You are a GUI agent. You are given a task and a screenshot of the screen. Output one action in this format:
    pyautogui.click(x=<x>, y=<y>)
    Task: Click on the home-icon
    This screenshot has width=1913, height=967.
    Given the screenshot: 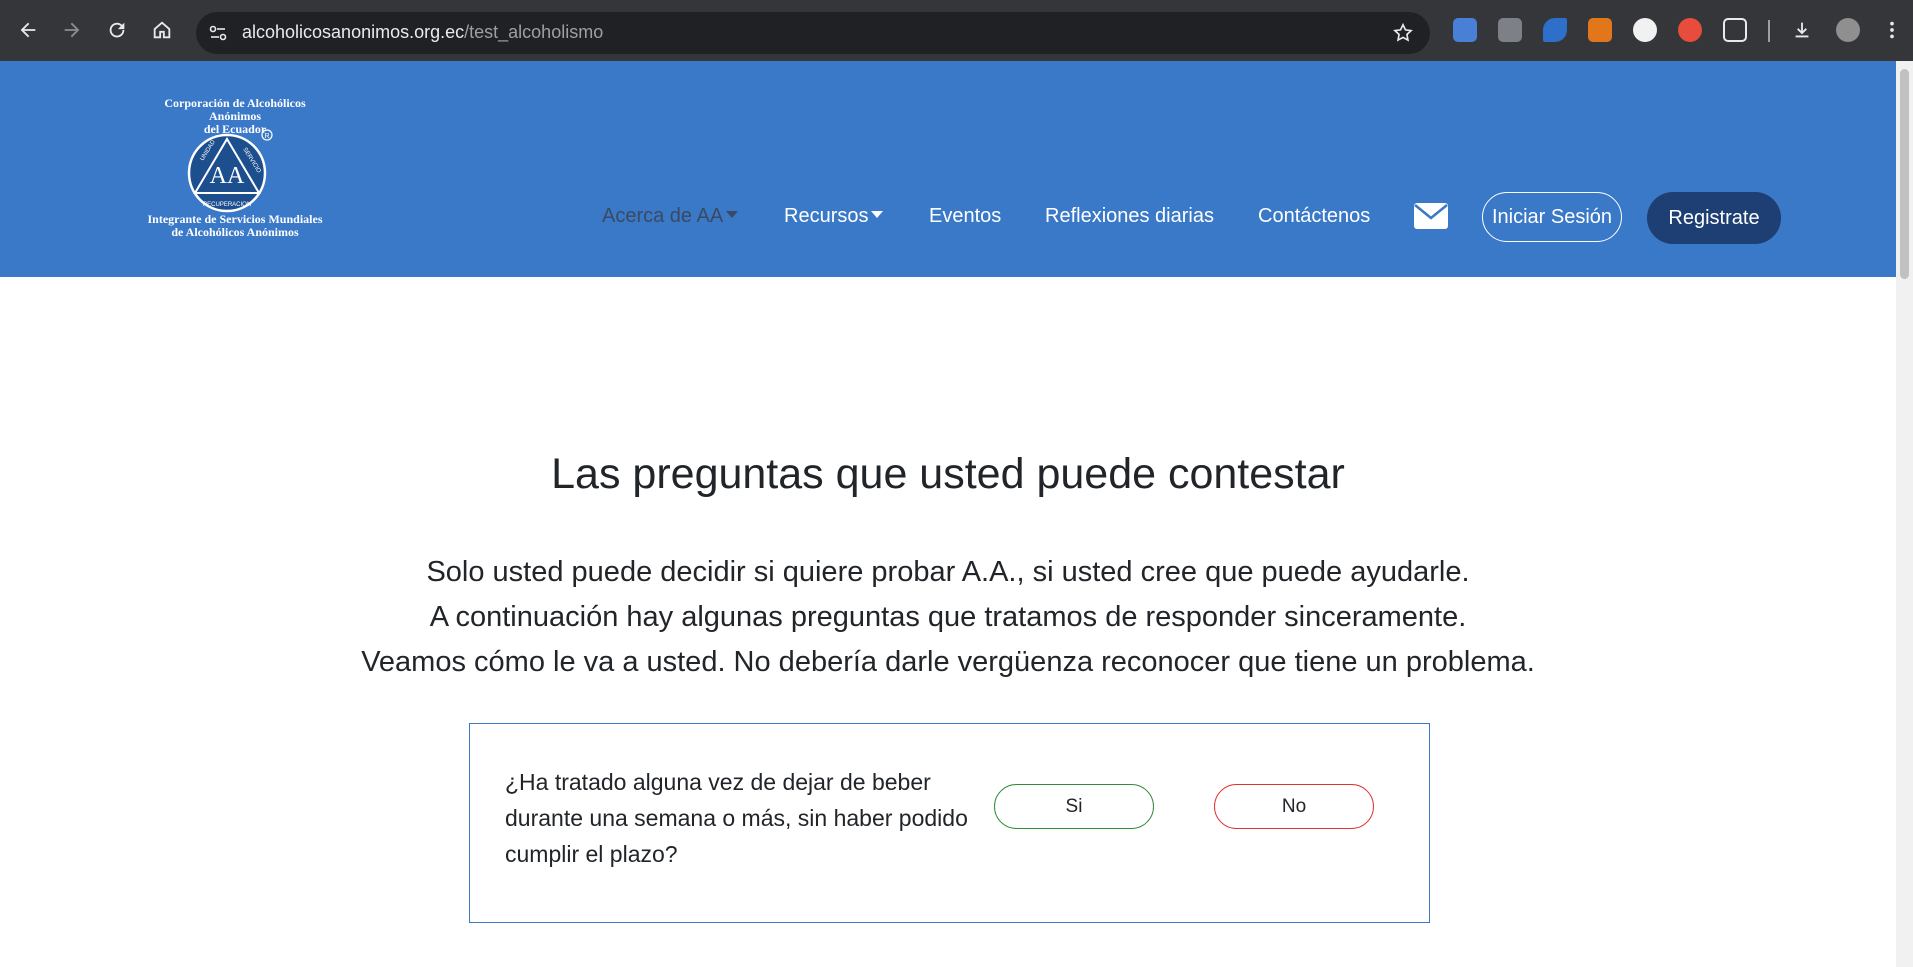 What is the action you would take?
    pyautogui.click(x=162, y=30)
    